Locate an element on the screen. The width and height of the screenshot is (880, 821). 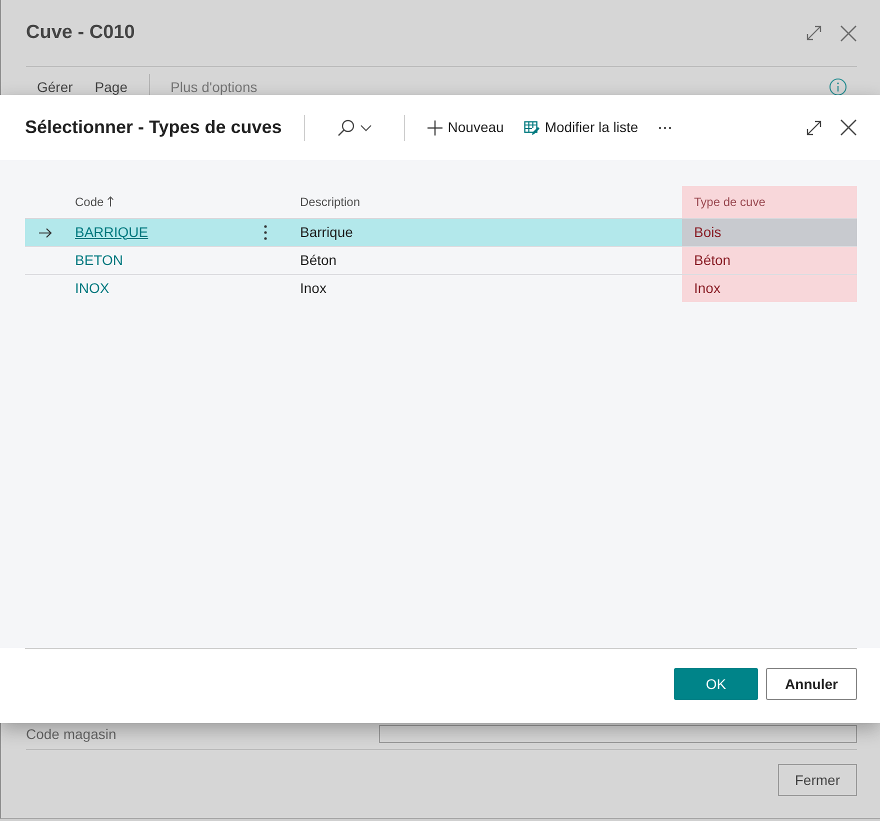
close-button: Fermer is located at coordinates (817, 780).